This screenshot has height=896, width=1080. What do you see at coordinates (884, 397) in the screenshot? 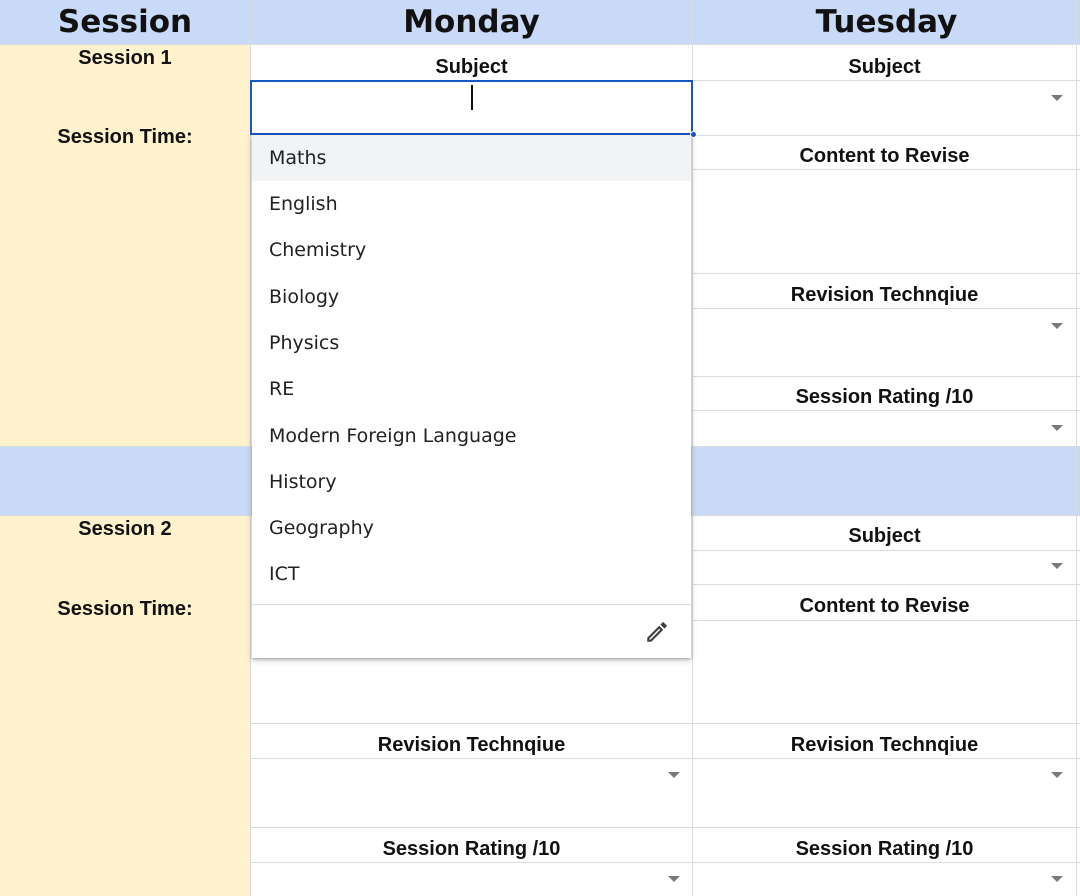
I see `s1-tuesday-rating-label: Session Rating /10` at bounding box center [884, 397].